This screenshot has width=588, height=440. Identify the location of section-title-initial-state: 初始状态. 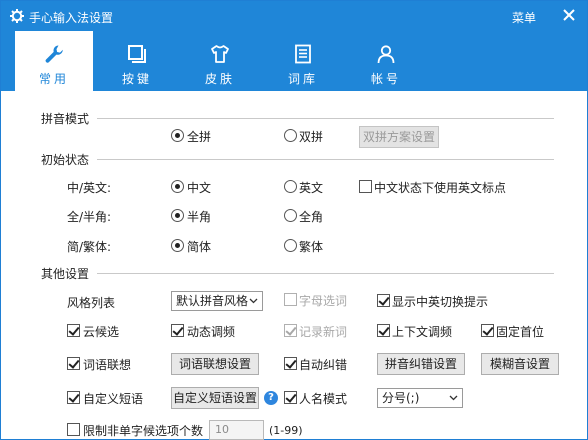
(65, 160).